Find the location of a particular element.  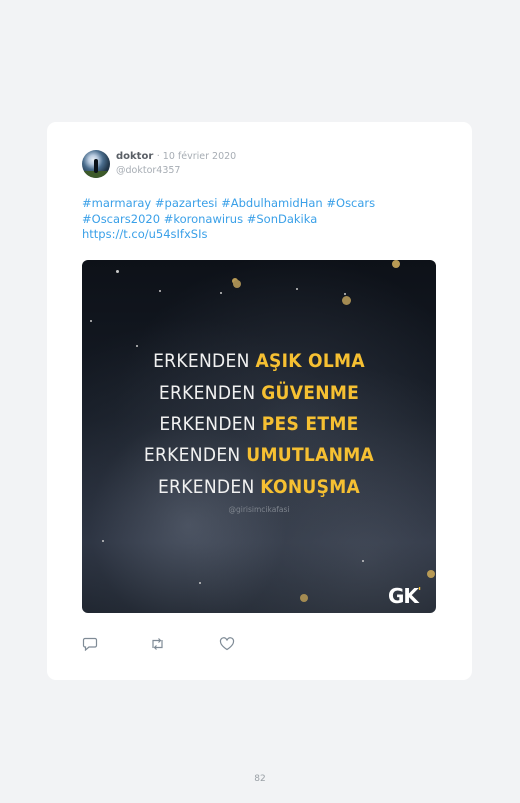

user-handle: @doktor4357 is located at coordinates (148, 170).